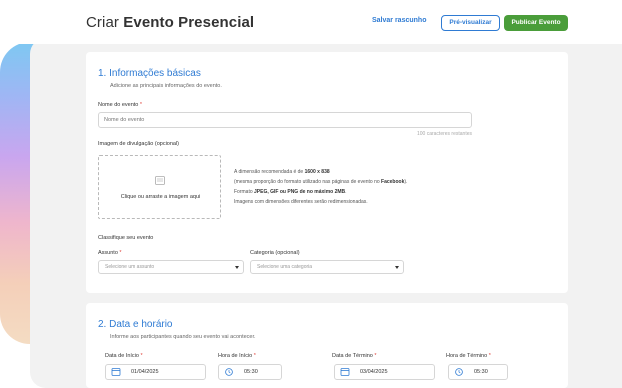 The height and width of the screenshot is (388, 622). Describe the element at coordinates (170, 22) in the screenshot. I see `page-title: Criar Evento Presencial` at that location.